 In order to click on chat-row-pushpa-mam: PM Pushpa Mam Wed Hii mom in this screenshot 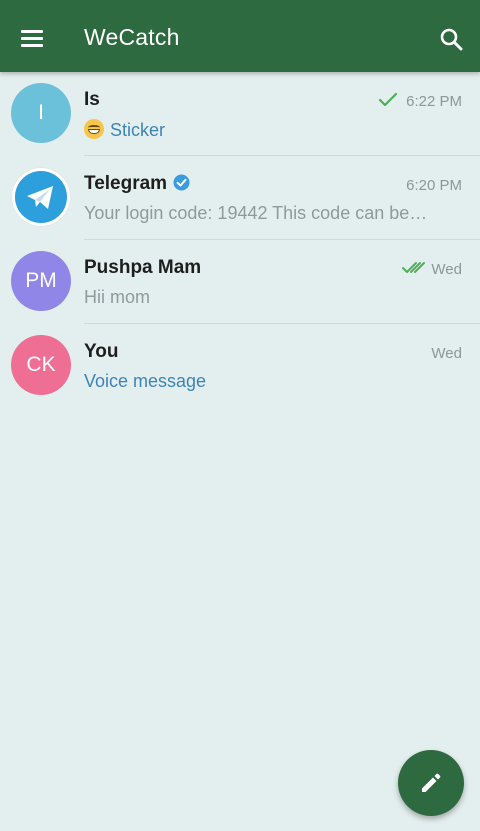, I will do `click(240, 282)`.